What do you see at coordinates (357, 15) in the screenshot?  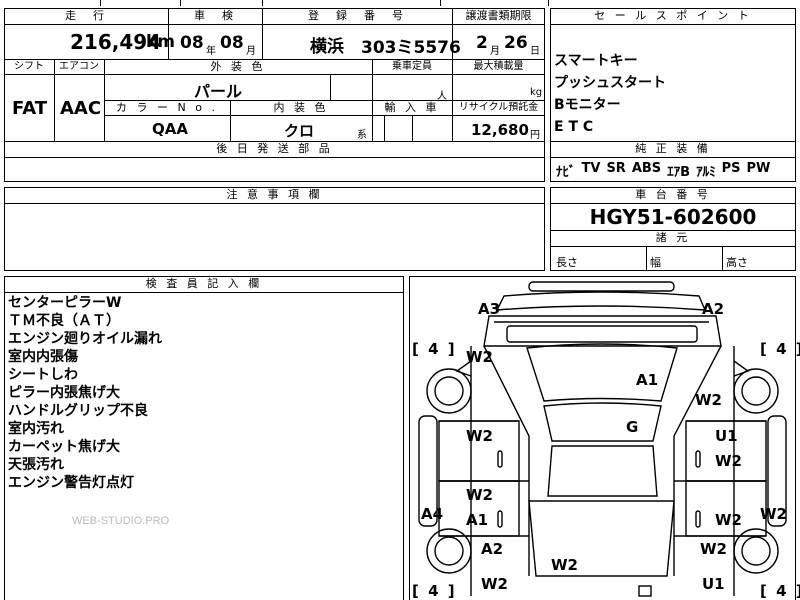 I see `registration-header: 登 録 番 号` at bounding box center [357, 15].